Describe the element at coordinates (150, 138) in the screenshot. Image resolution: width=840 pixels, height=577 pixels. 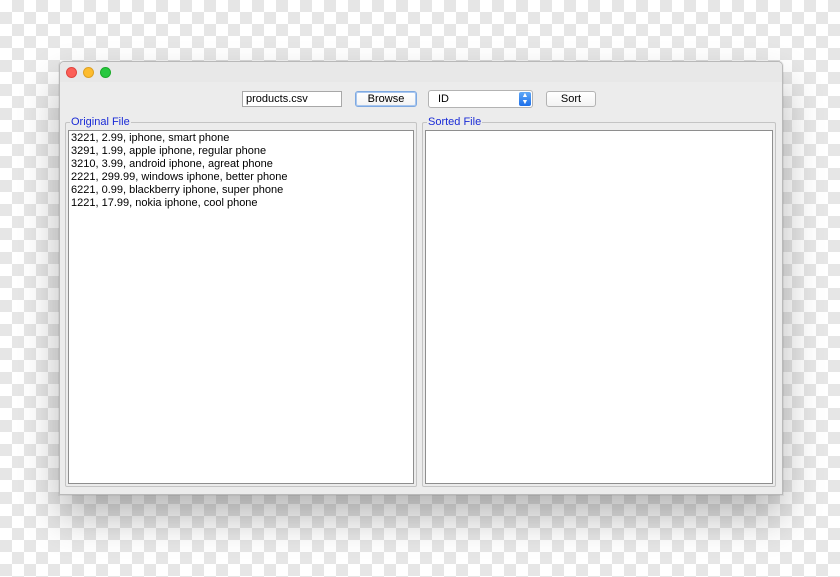
I see `text-line: 3221, 2.99, iphone, smart phone` at that location.